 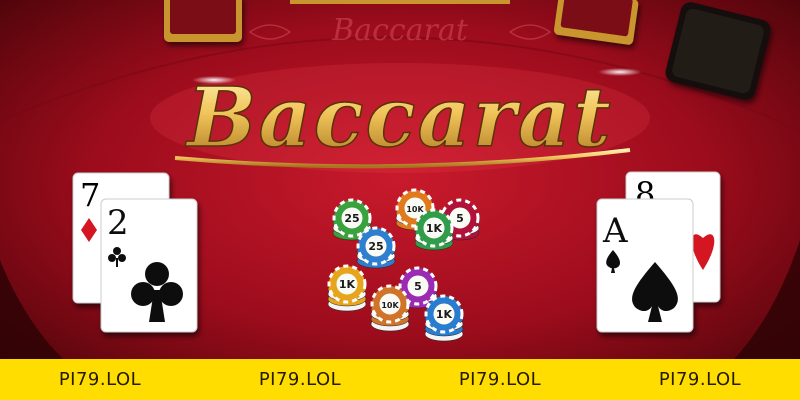 I want to click on poker-chip: 10K, so click(x=390, y=308).